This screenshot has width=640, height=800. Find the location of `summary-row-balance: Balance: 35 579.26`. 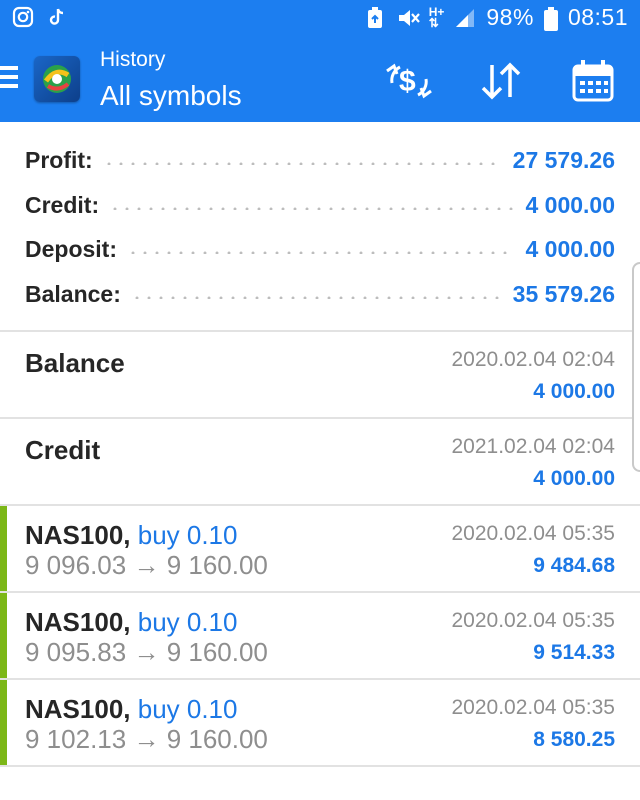

summary-row-balance: Balance: 35 579.26 is located at coordinates (320, 294).